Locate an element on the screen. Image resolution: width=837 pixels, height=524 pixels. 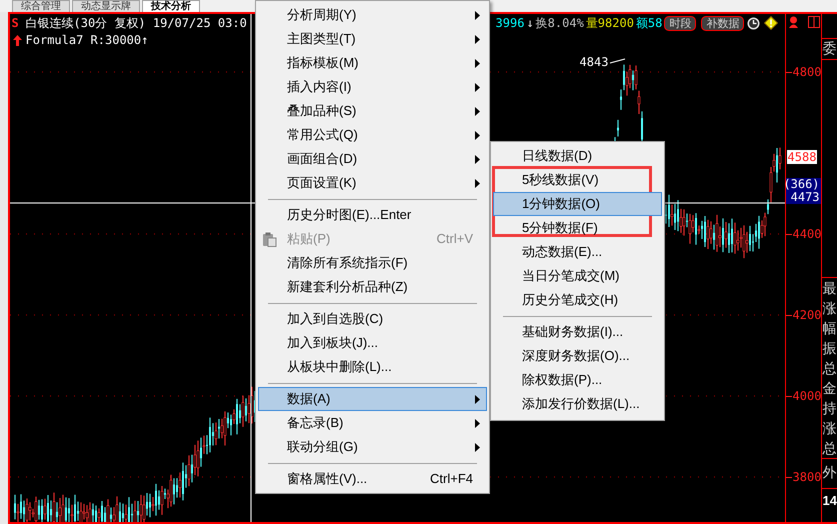
menu-item: 常用公式(Q) is located at coordinates (372, 135).